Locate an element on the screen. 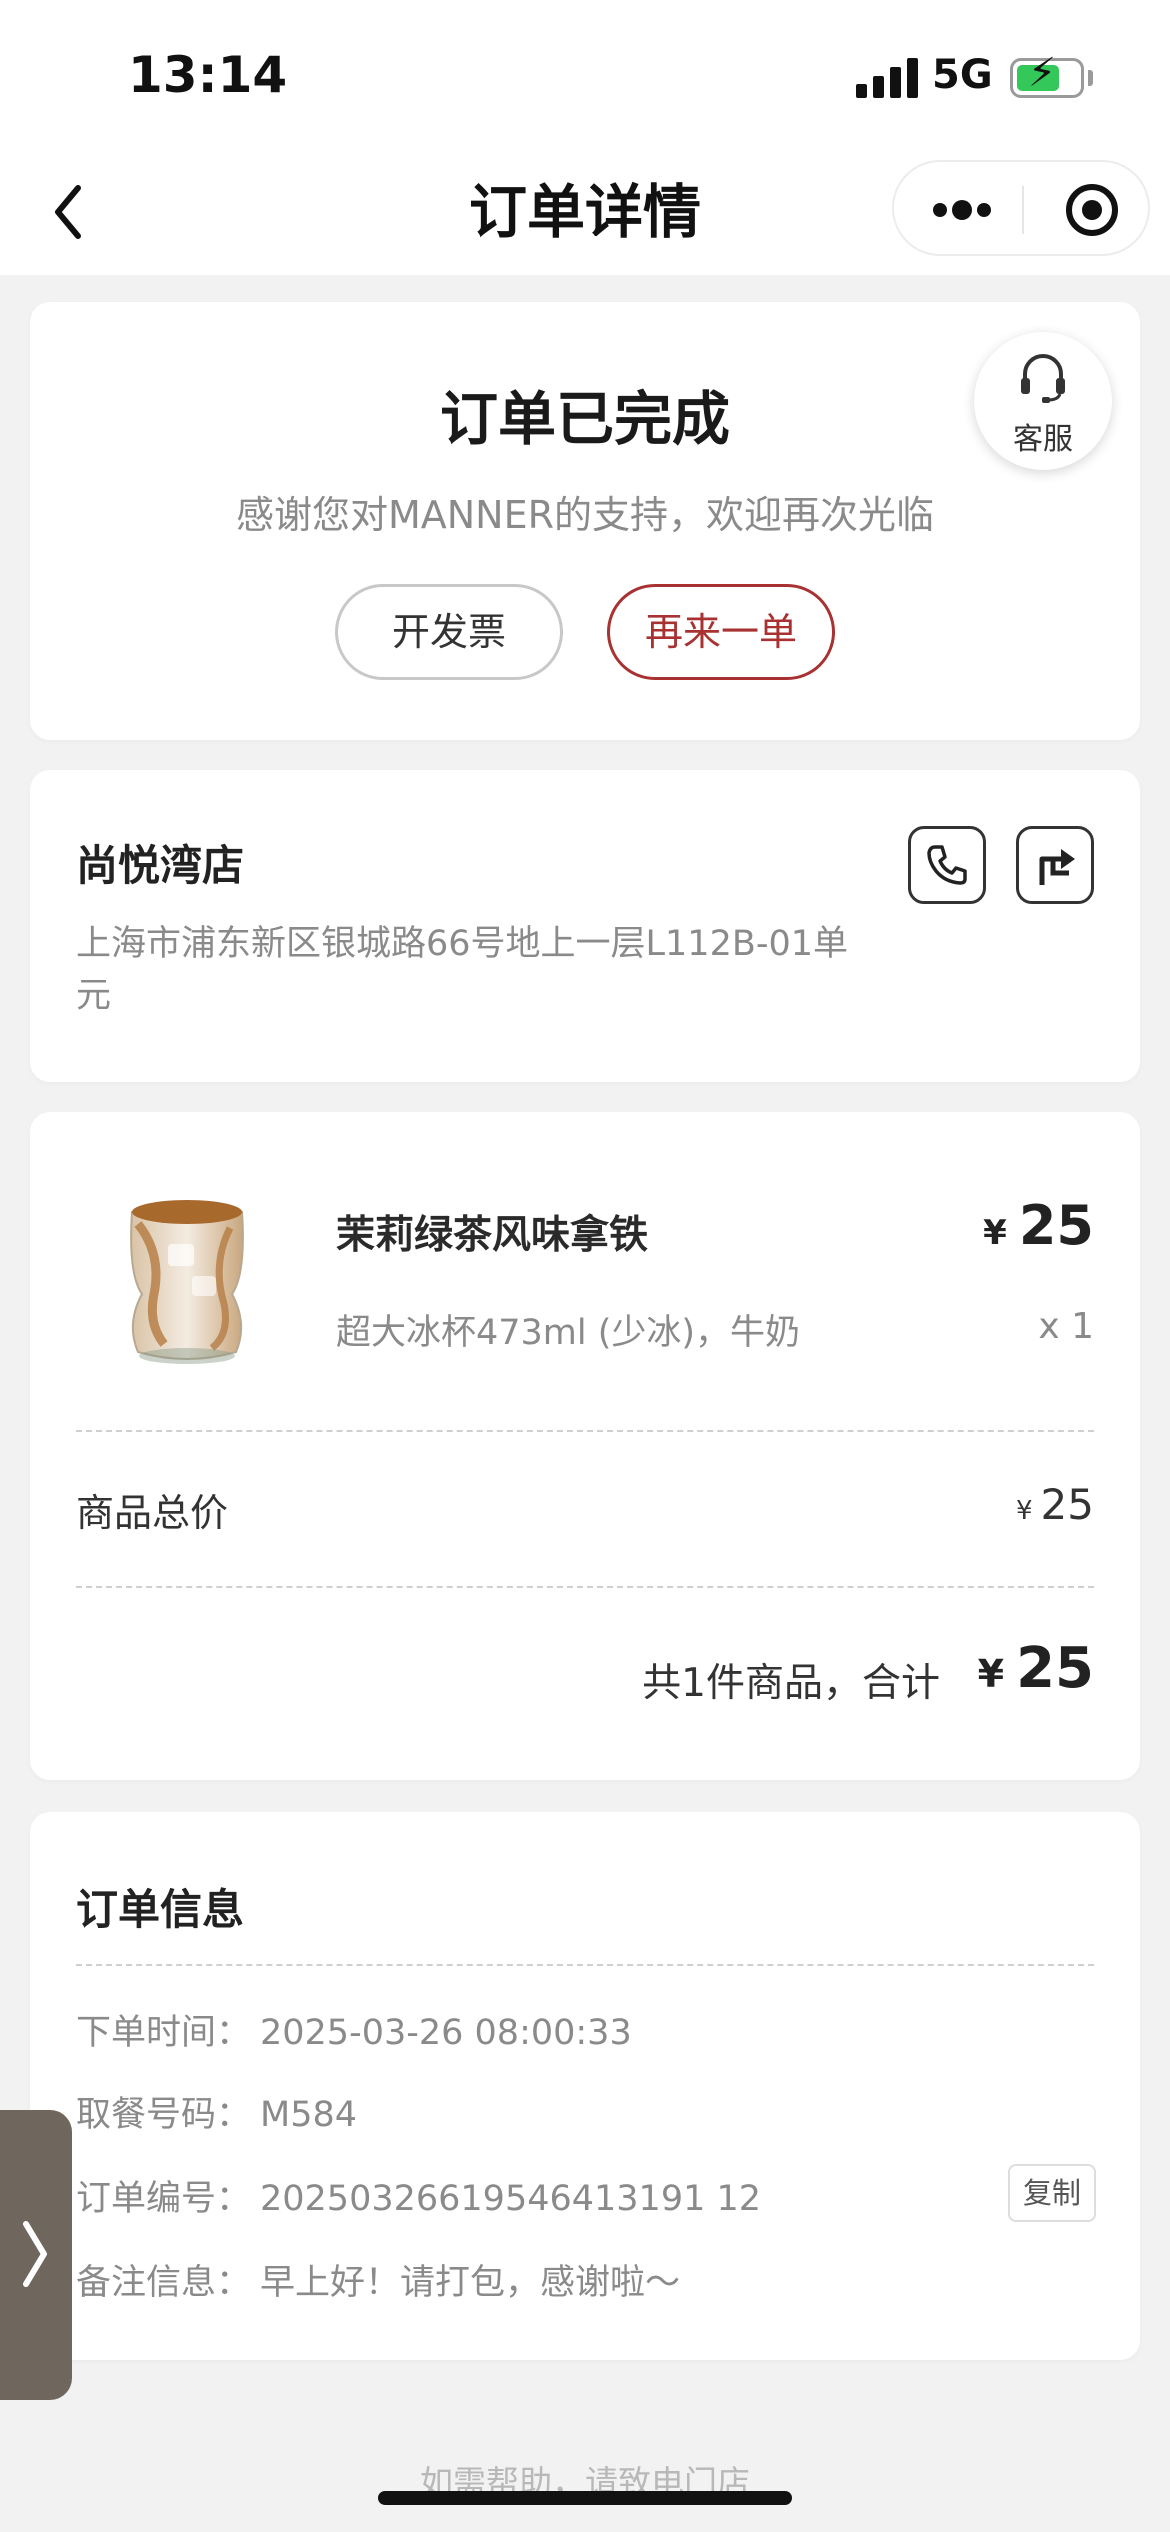  store-card: 尚悦湾店 上海市浦东新区银城路66号地上一层L112B-01单元 is located at coordinates (585, 926).